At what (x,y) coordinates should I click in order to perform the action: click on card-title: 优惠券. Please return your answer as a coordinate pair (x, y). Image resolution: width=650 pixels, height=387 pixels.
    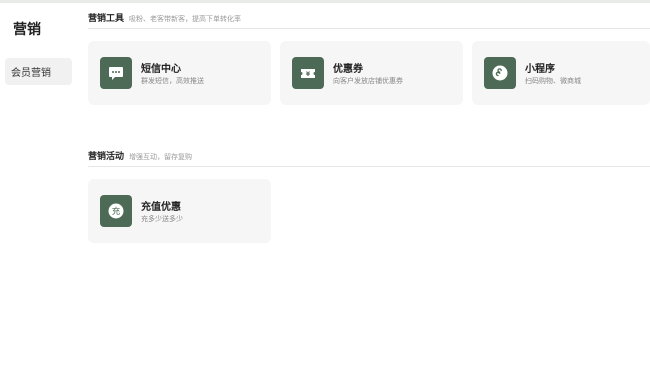
    Looking at the image, I should click on (348, 69).